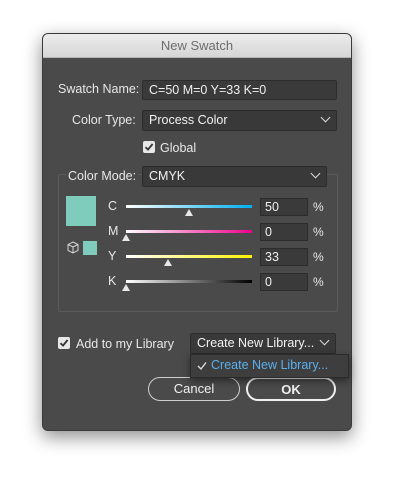  Describe the element at coordinates (284, 257) in the screenshot. I see `slider-value-y: 33` at that location.